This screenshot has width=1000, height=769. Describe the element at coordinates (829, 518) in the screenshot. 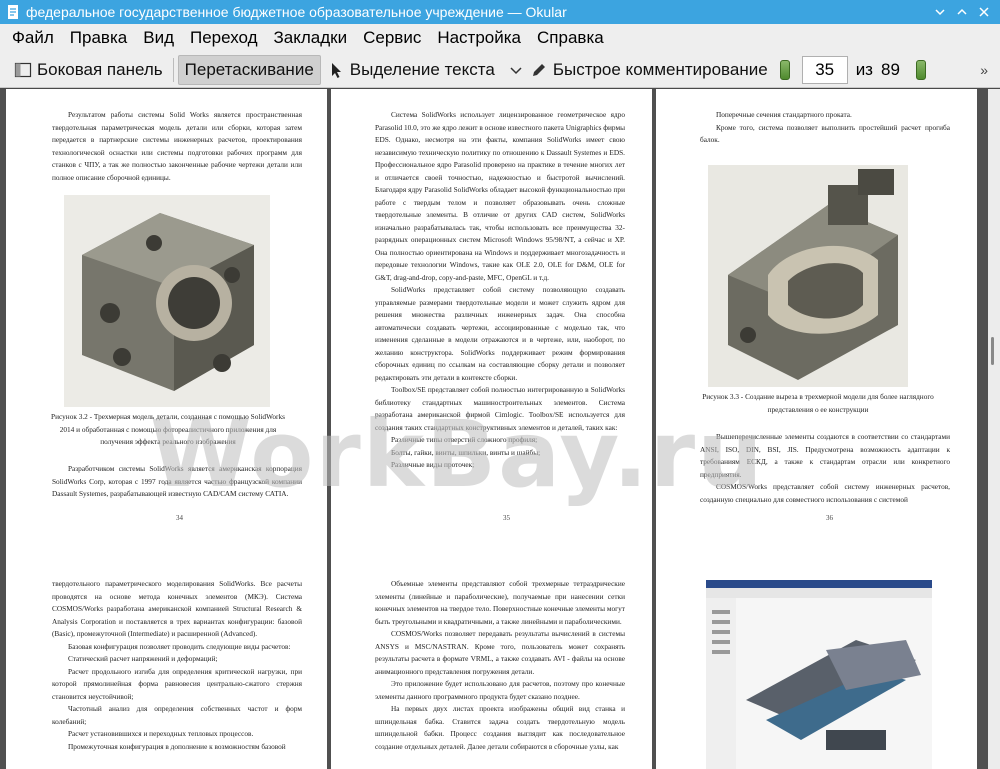

I see `page-number-36: 36` at that location.